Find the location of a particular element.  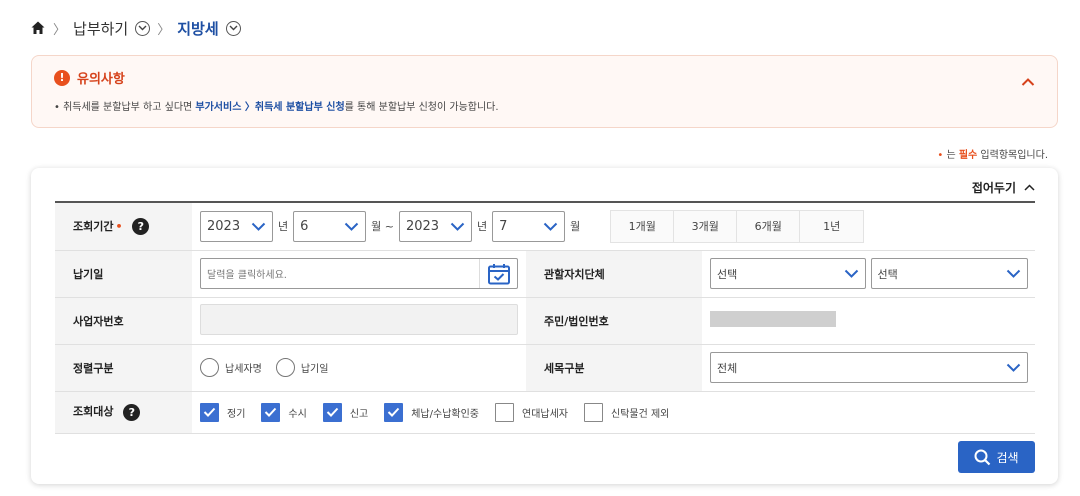

warning-icon: ! is located at coordinates (62, 77).